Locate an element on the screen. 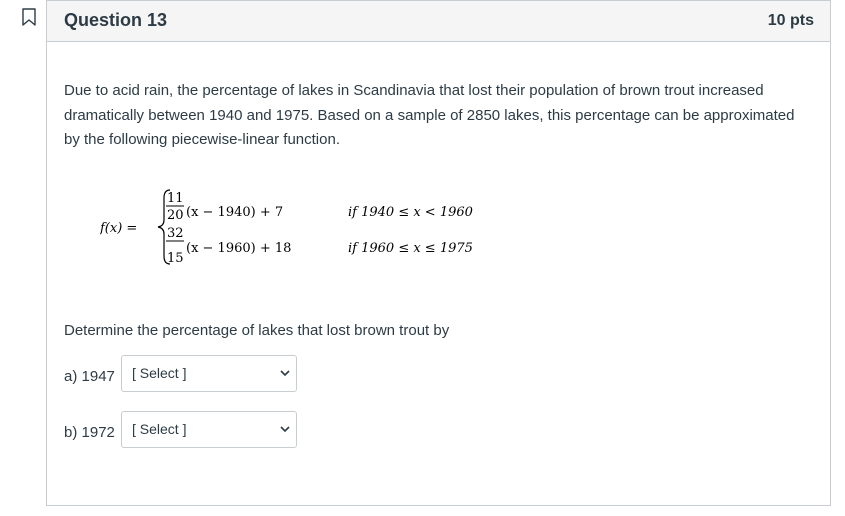  question-points: 10 pts is located at coordinates (790, 20).